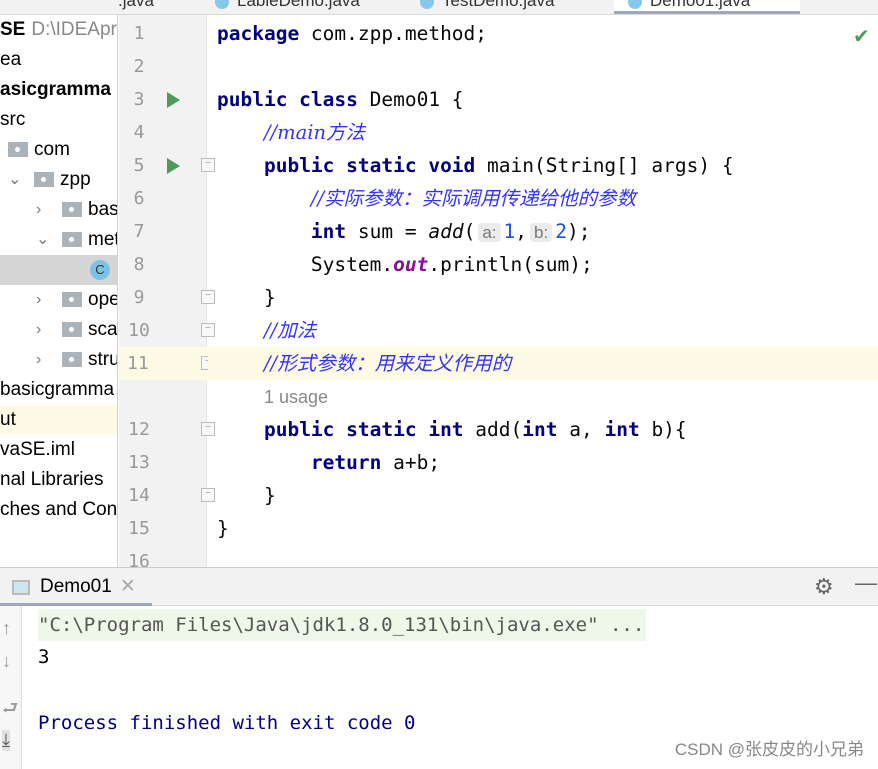 Image resolution: width=878 pixels, height=769 pixels. What do you see at coordinates (6, 628) in the screenshot?
I see `up-arrow-icon: ↑` at bounding box center [6, 628].